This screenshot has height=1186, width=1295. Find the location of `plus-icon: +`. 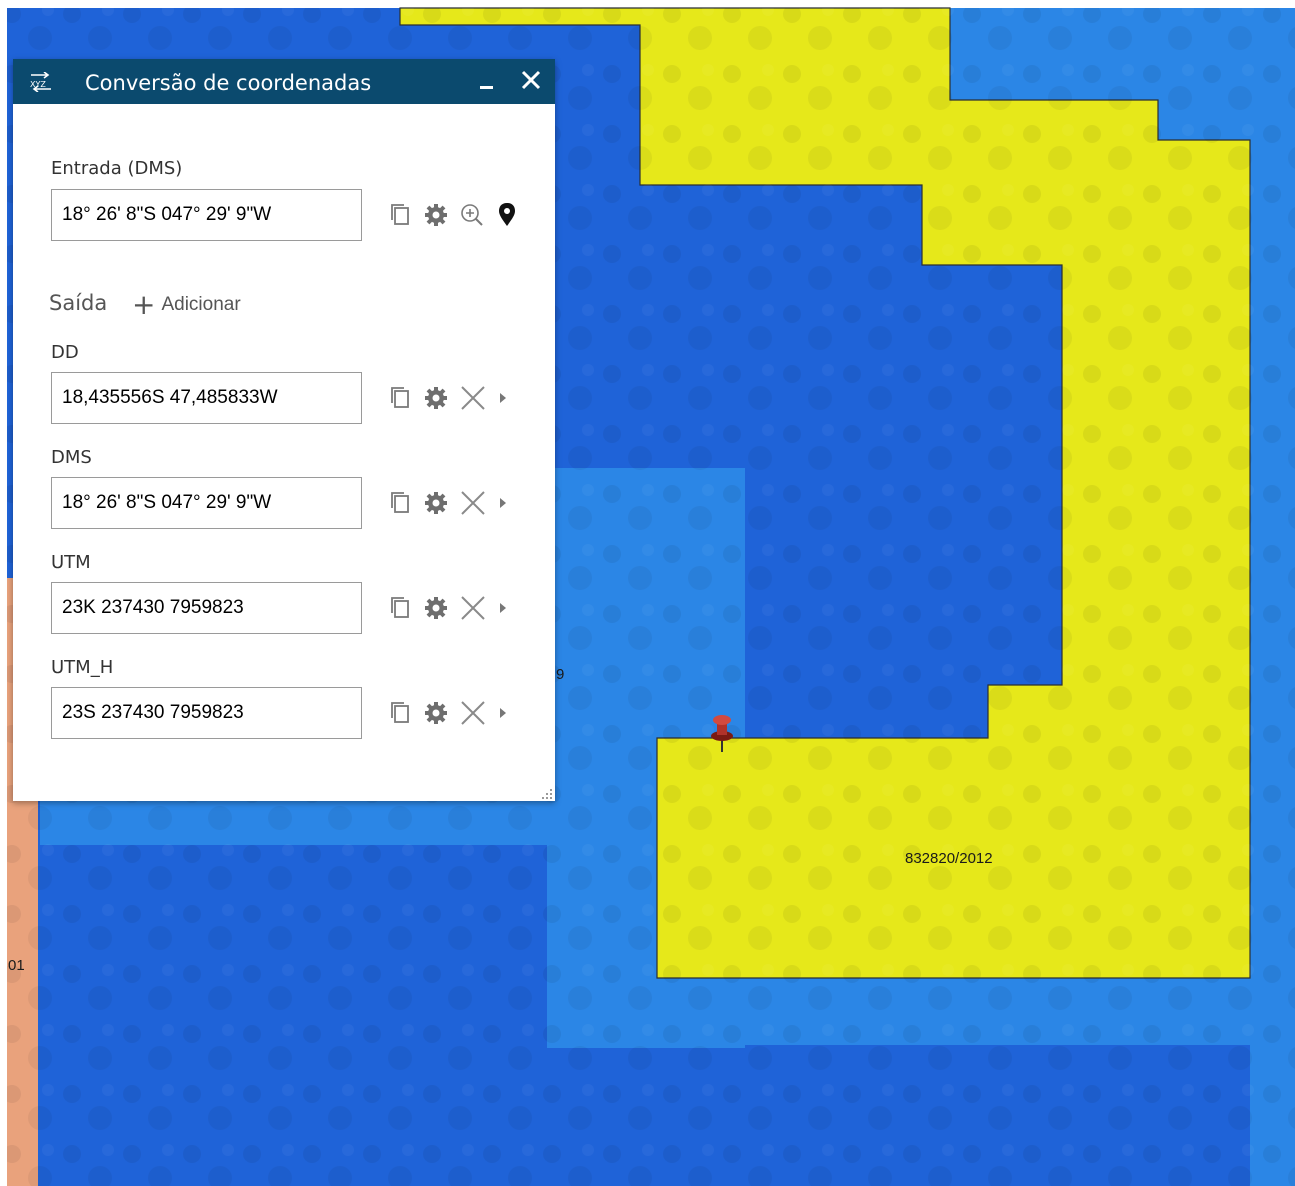

plus-icon: + is located at coordinates (144, 304).